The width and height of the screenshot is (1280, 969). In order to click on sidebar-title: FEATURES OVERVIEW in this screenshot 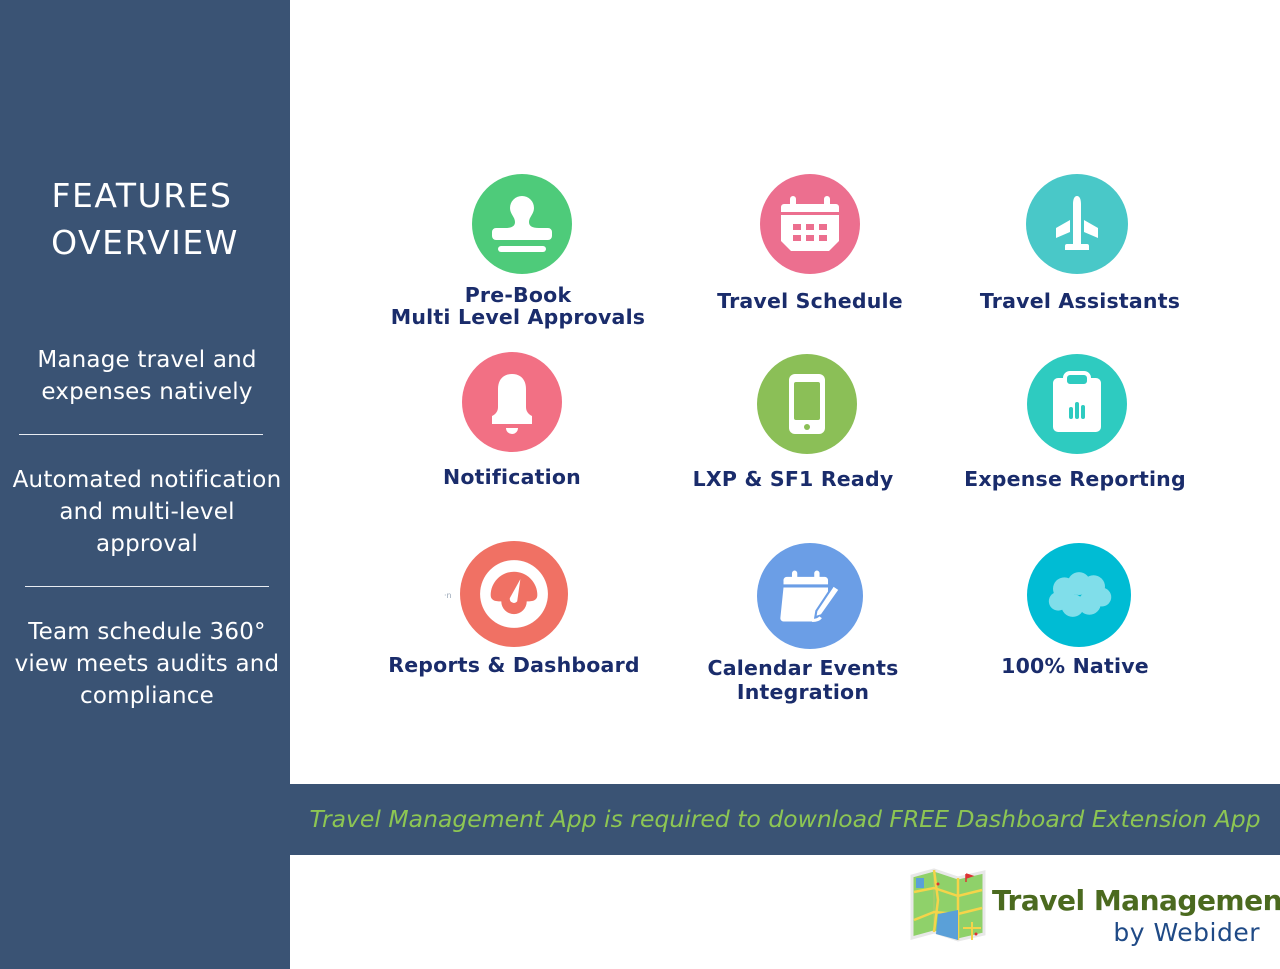, I will do `click(145, 219)`.